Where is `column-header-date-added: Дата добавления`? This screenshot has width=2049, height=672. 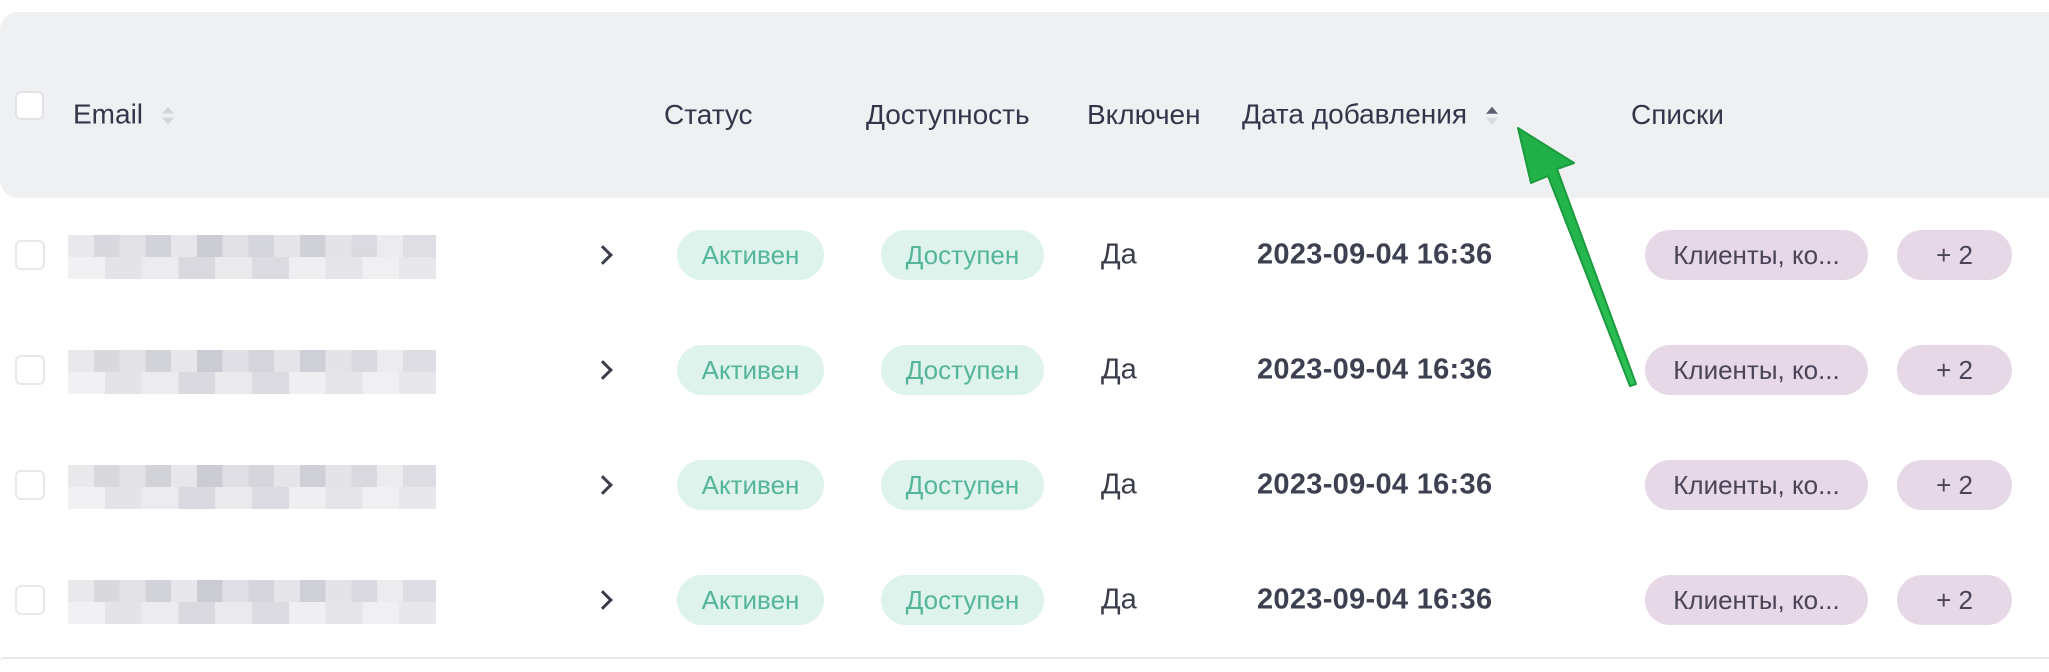
column-header-date-added: Дата добавления is located at coordinates (1370, 114).